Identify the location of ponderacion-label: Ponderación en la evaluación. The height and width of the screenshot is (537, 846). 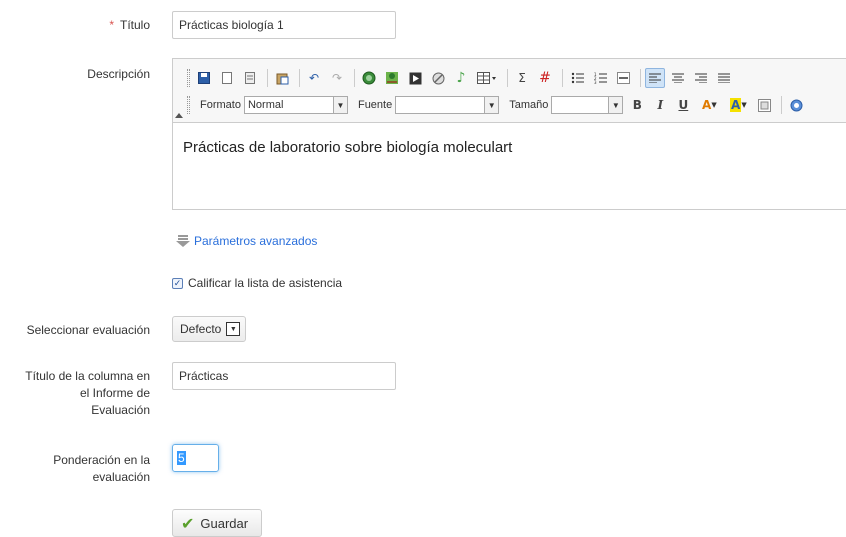
(101, 468).